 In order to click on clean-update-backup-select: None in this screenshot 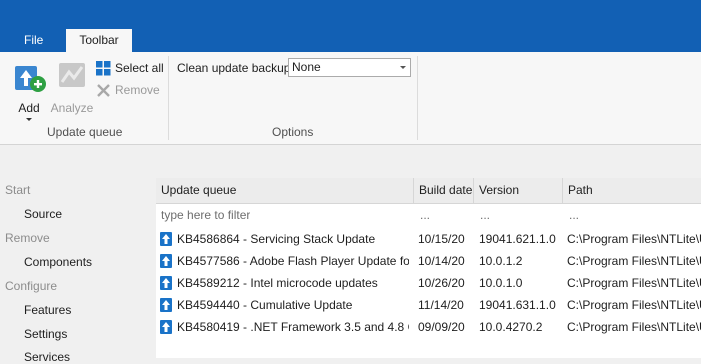, I will do `click(349, 67)`.